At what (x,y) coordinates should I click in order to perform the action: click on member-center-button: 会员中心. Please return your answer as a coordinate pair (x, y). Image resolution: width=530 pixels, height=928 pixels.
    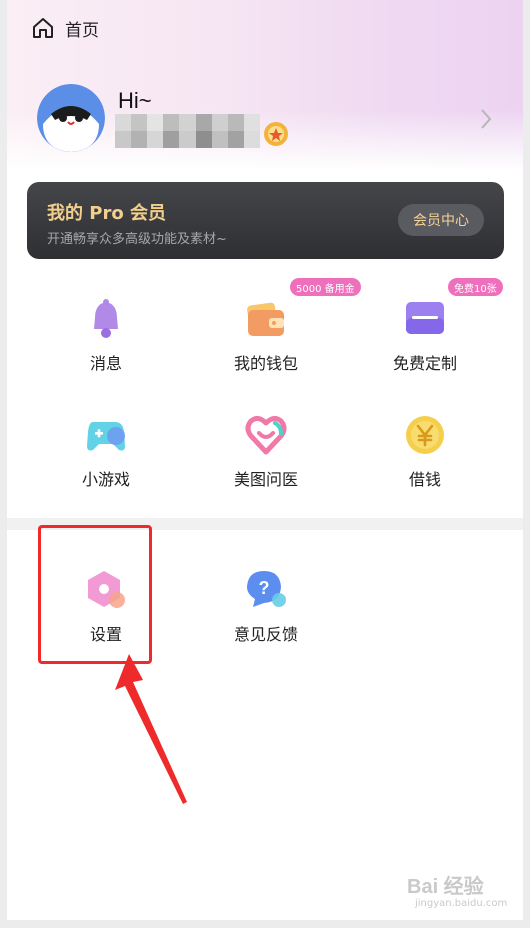
    Looking at the image, I should click on (441, 220).